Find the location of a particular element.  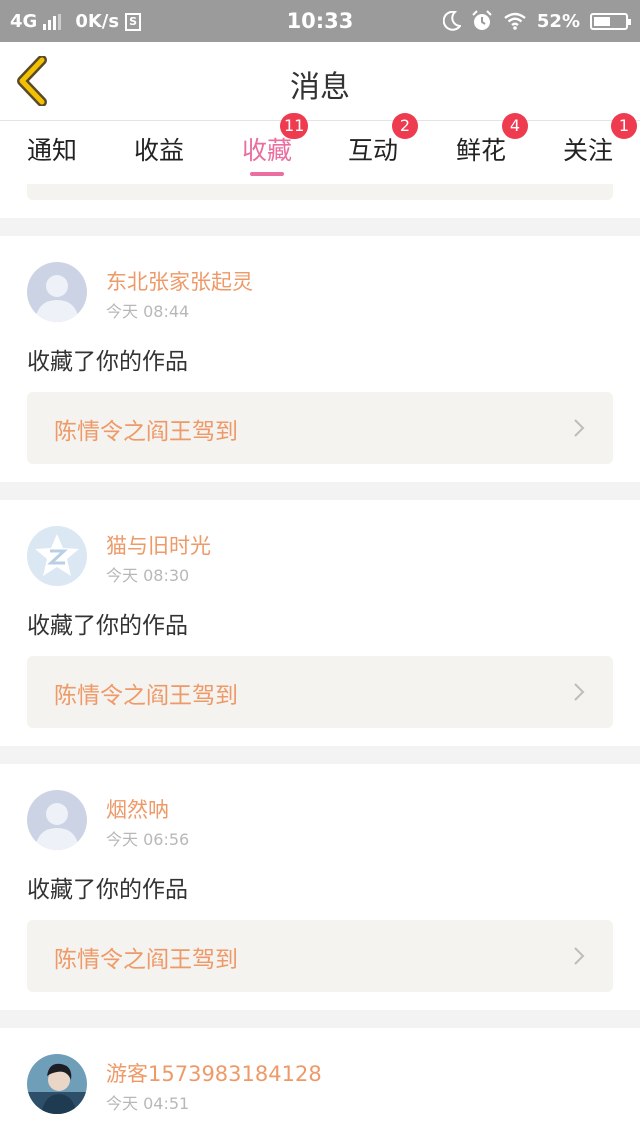

battery-icon is located at coordinates (610, 21).